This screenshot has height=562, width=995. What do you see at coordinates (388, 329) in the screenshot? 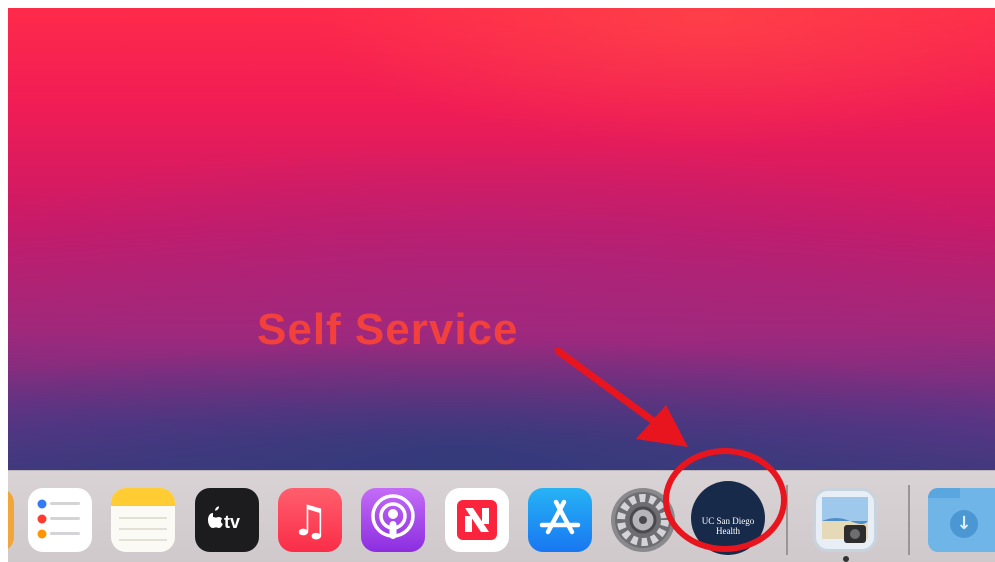
I see `annotation-label: Self Service` at bounding box center [388, 329].